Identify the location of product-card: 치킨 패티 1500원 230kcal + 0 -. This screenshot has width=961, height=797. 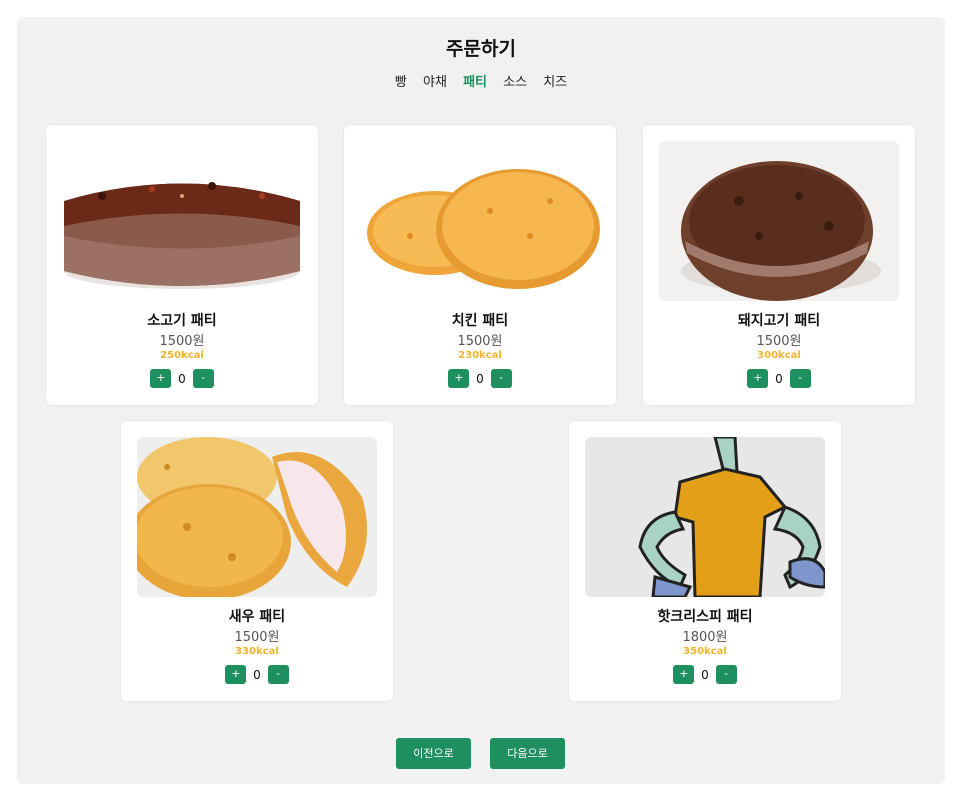
(480, 265).